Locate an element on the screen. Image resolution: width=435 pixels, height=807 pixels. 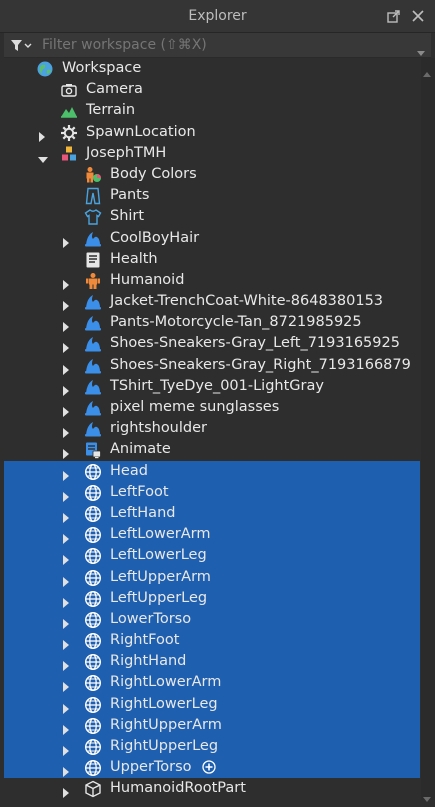
model-icon is located at coordinates (69, 154).